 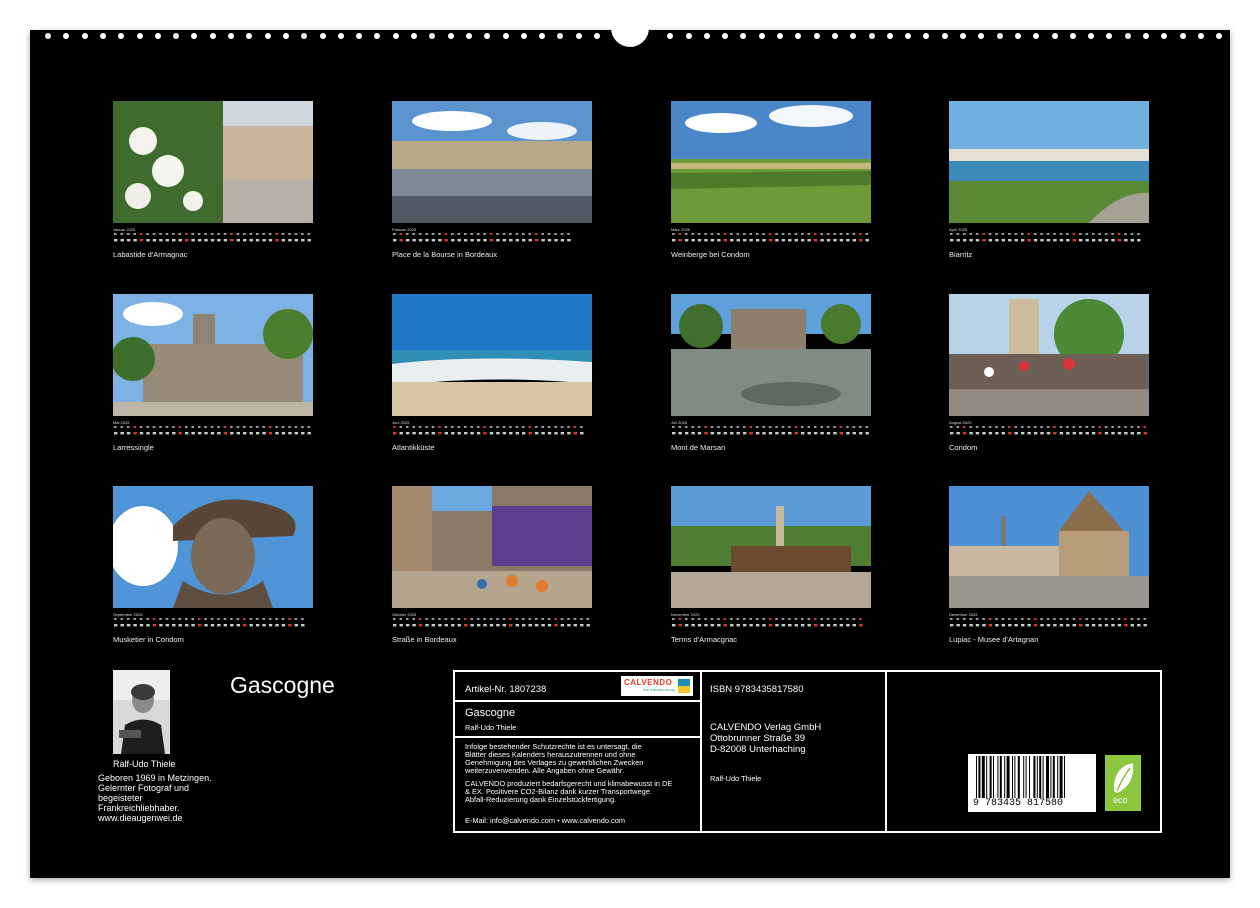 I want to click on photo-caption: Atlantikküste, so click(x=413, y=447).